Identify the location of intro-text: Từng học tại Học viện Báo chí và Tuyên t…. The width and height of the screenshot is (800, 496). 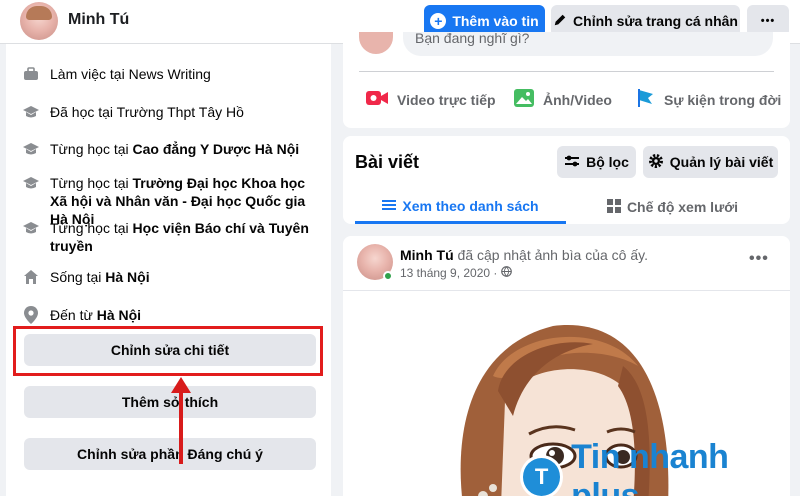
(179, 237).